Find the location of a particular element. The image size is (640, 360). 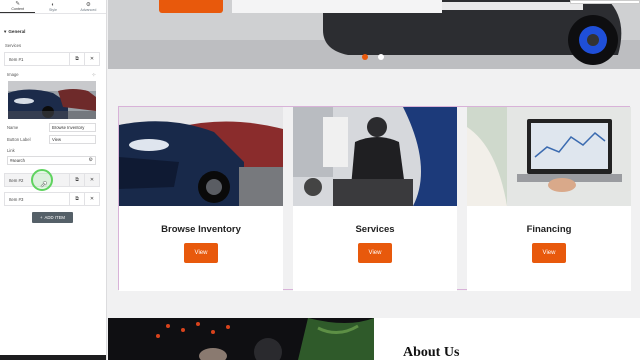

plus-icon: + is located at coordinates (41, 217).